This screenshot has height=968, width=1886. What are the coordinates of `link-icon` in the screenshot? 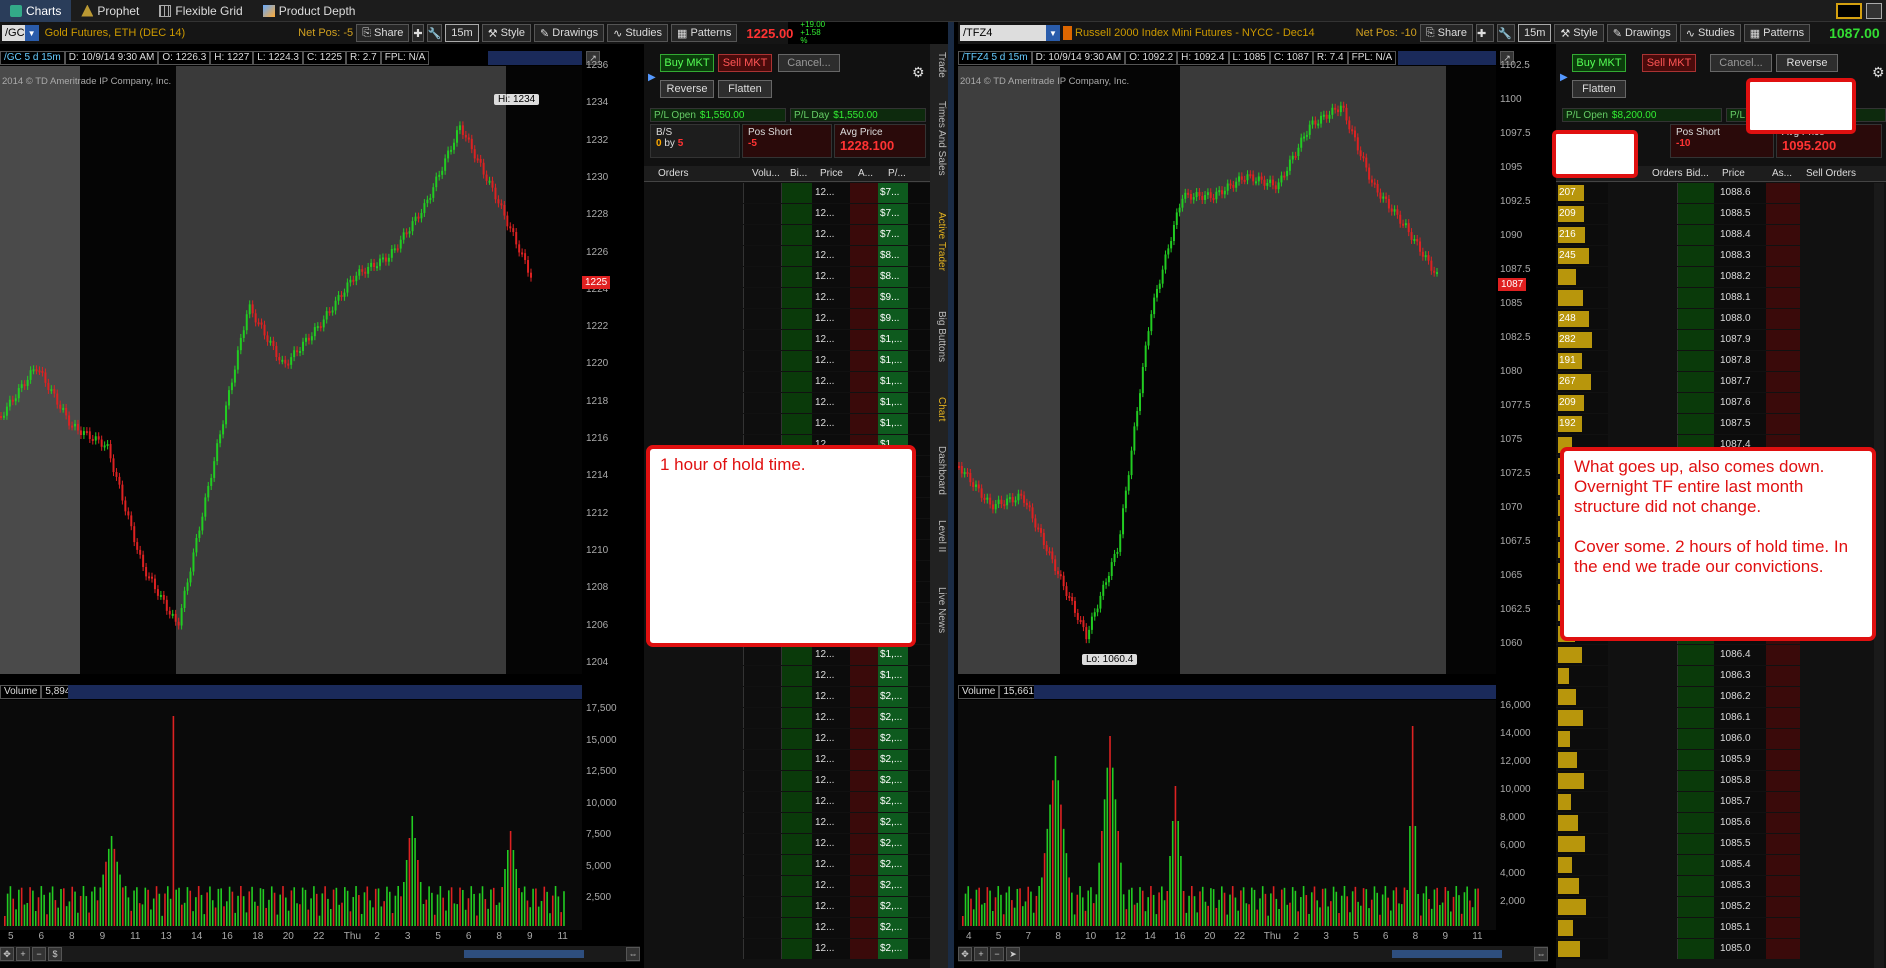 It's located at (1067, 33).